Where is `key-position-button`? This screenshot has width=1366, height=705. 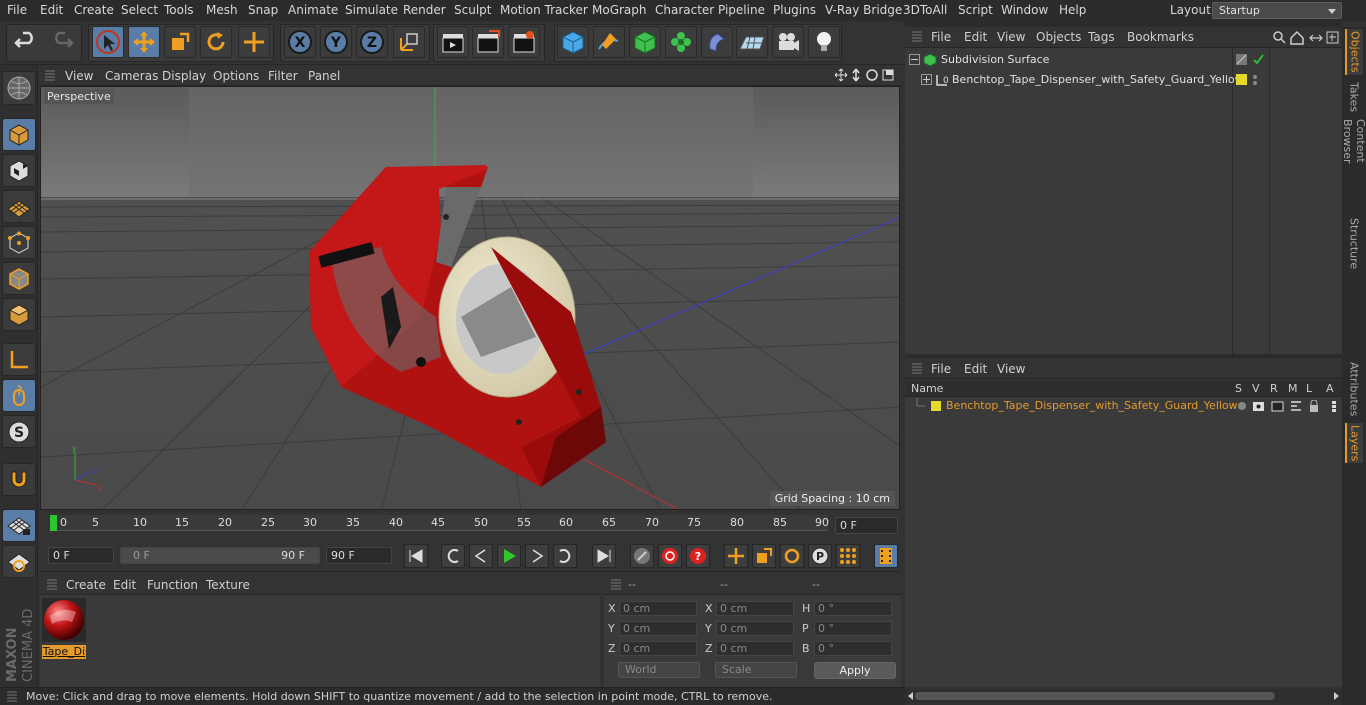
key-position-button is located at coordinates (736, 556).